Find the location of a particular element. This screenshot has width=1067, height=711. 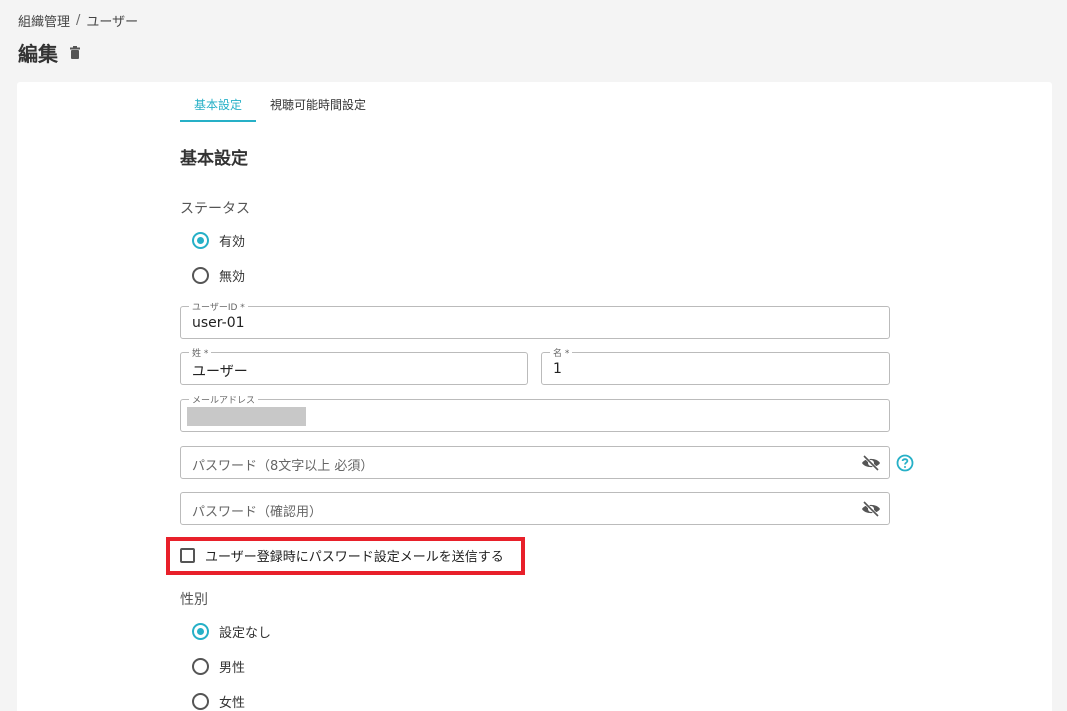

checkbox-unchecked-icon is located at coordinates (187, 555).